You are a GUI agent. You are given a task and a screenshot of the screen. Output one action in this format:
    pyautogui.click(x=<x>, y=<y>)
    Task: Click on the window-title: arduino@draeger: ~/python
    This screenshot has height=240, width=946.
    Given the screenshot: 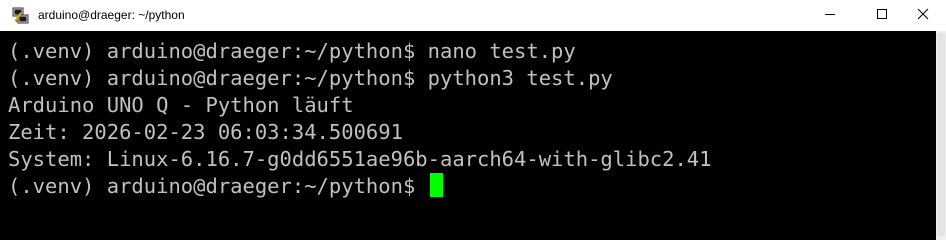 What is the action you would take?
    pyautogui.click(x=111, y=15)
    